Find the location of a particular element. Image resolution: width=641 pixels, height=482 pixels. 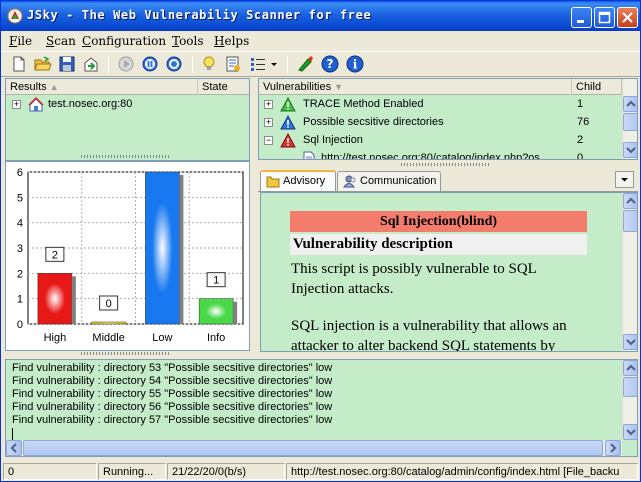

horizontal-scroll-thumb is located at coordinates (313, 448).